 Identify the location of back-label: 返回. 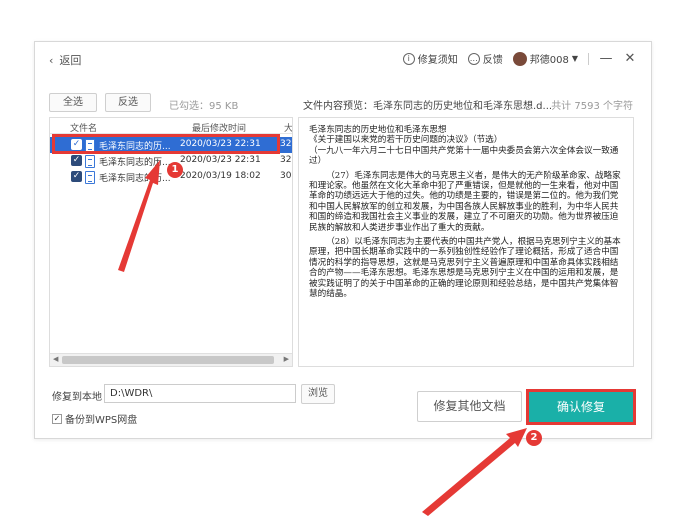
(70, 60).